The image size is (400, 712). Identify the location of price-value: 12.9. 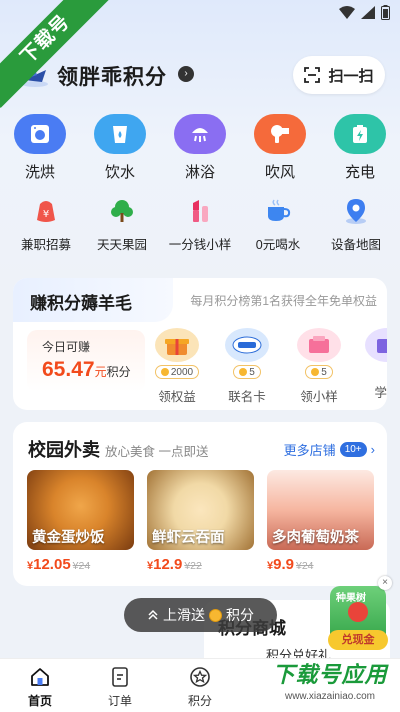
(168, 564).